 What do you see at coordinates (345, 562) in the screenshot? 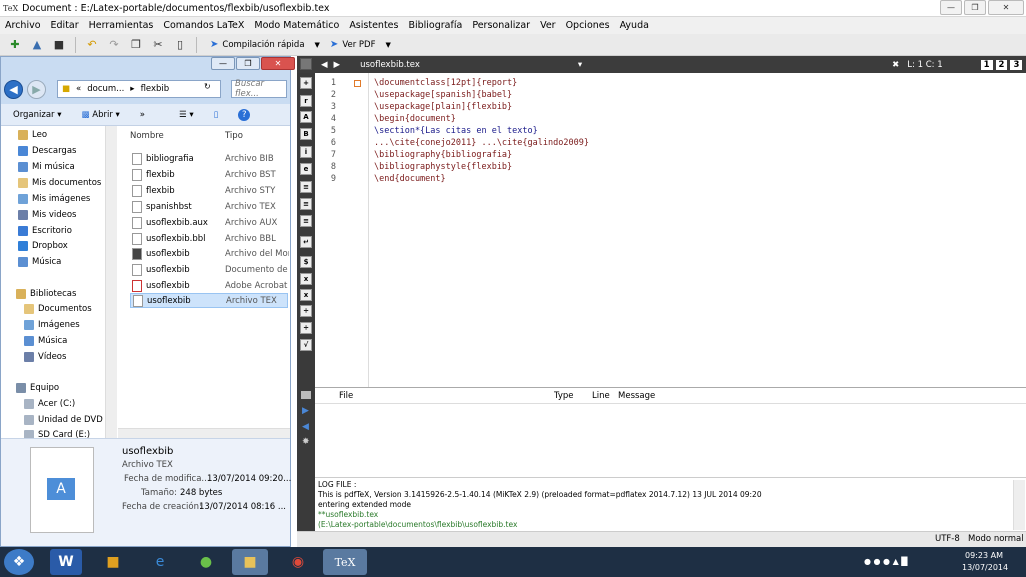
I see `texmaker-taskbar-icon: TeX` at bounding box center [345, 562].